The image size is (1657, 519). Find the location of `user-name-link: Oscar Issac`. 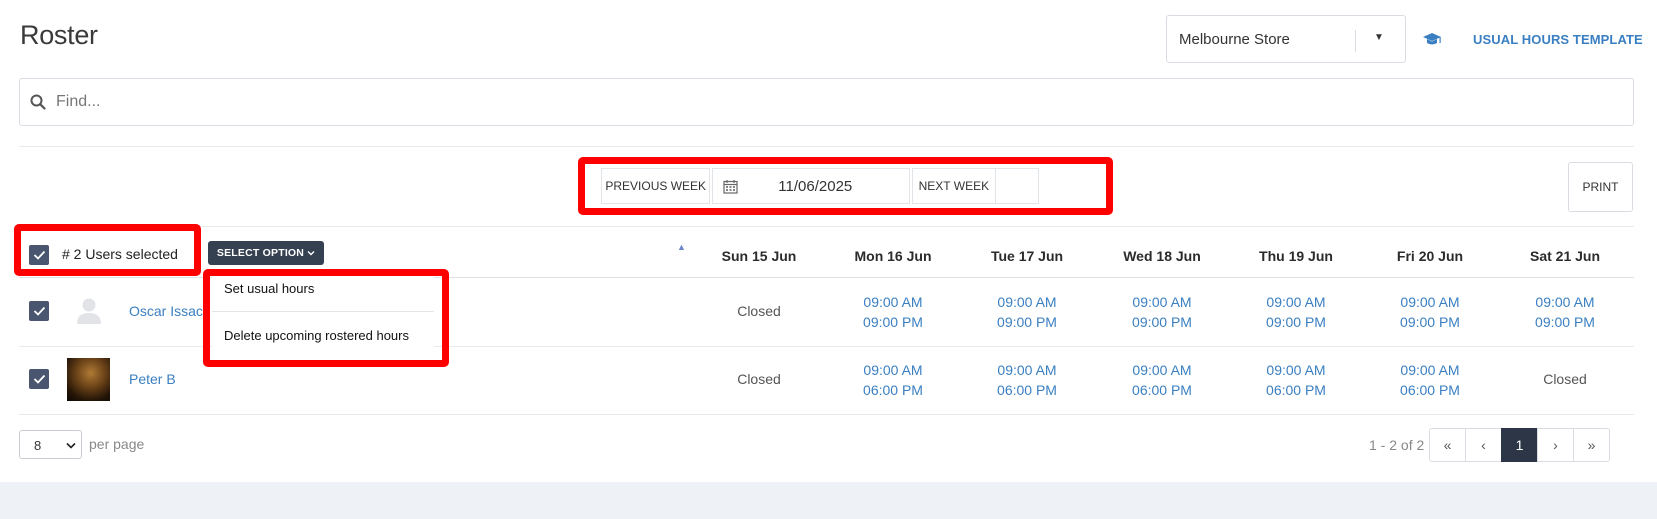

user-name-link: Oscar Issac is located at coordinates (166, 311).